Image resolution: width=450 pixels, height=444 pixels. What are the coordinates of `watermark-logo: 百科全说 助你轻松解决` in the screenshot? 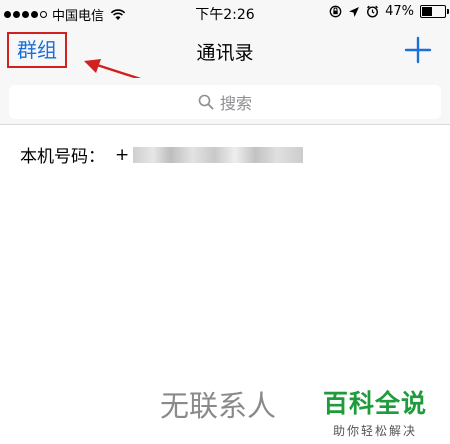 It's located at (375, 411).